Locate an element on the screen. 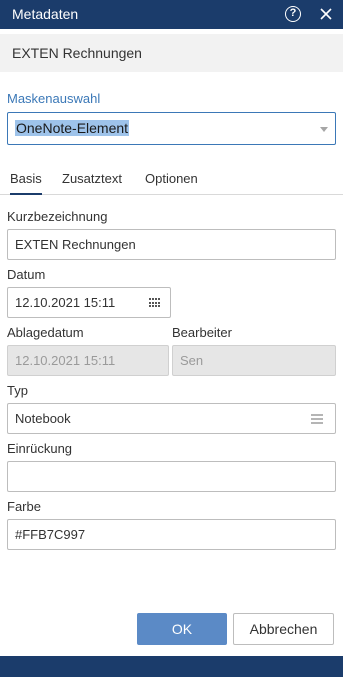  tab-basis: Basis is located at coordinates (26, 183).